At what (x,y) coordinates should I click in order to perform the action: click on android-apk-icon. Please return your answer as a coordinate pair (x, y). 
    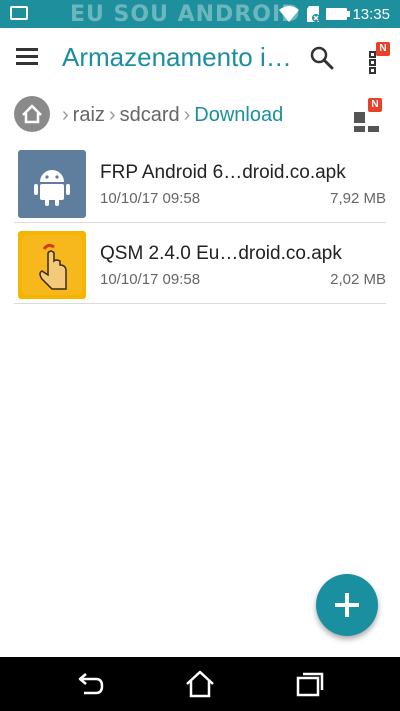
    Looking at the image, I should click on (52, 184).